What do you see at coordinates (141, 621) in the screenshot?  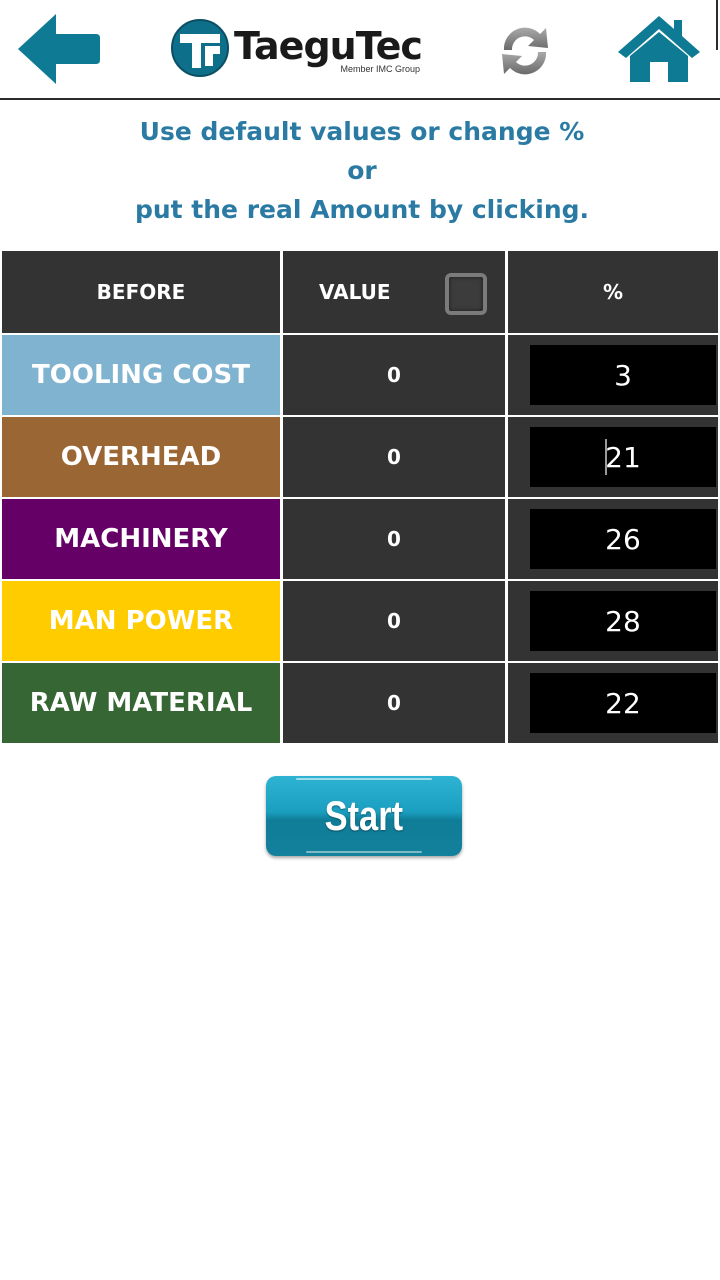 I see `category-man-power: MAN POWER` at bounding box center [141, 621].